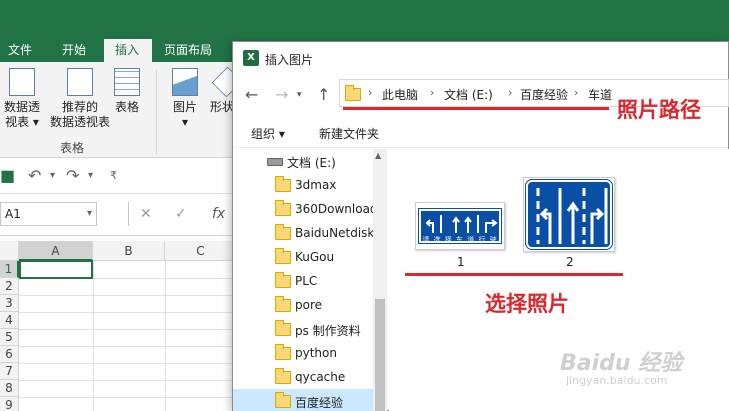  I want to click on tab-page-layout: 页面布局, so click(188, 50).